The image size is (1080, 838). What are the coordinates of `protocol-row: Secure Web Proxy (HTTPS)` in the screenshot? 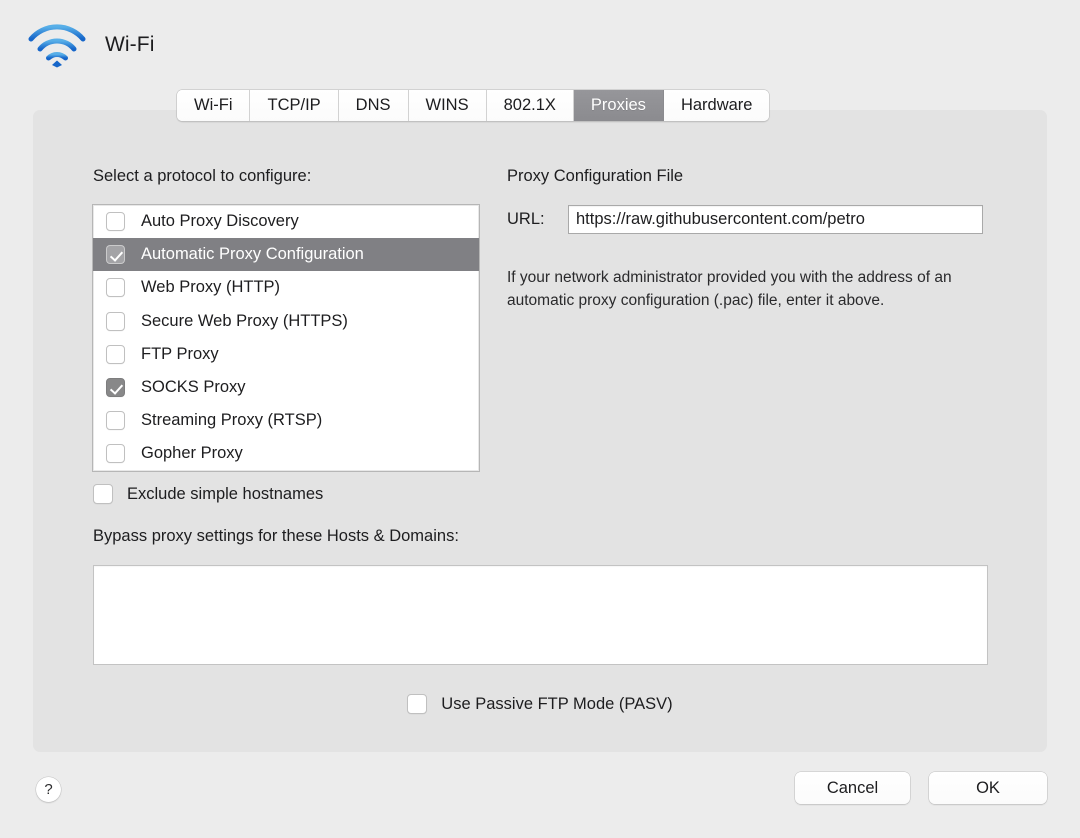 It's located at (286, 321).